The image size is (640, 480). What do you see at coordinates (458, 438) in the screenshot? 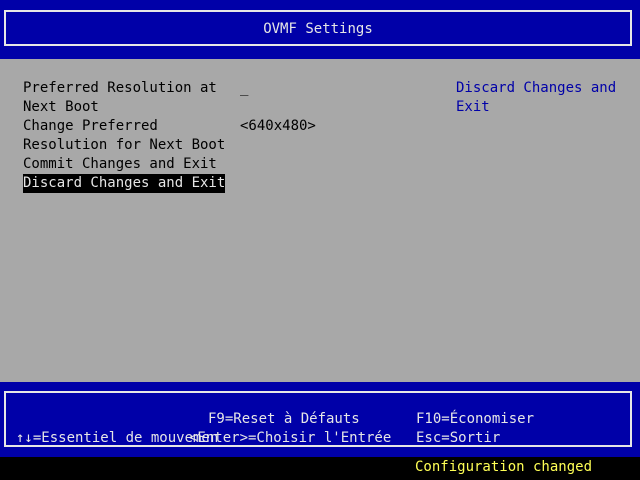
I see `esc-exit-hint: Esc=Sortir` at bounding box center [458, 438].